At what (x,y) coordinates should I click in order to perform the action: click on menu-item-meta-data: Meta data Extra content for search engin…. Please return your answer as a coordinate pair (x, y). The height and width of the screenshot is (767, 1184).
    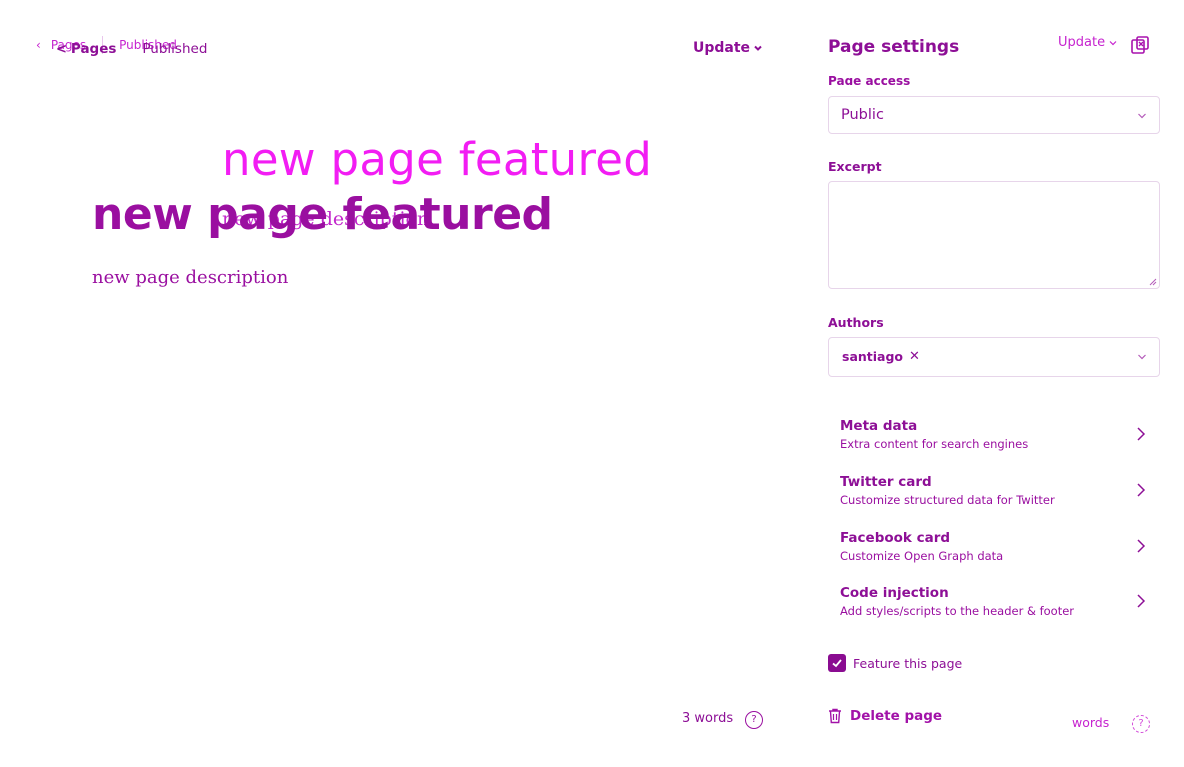
    Looking at the image, I should click on (996, 440).